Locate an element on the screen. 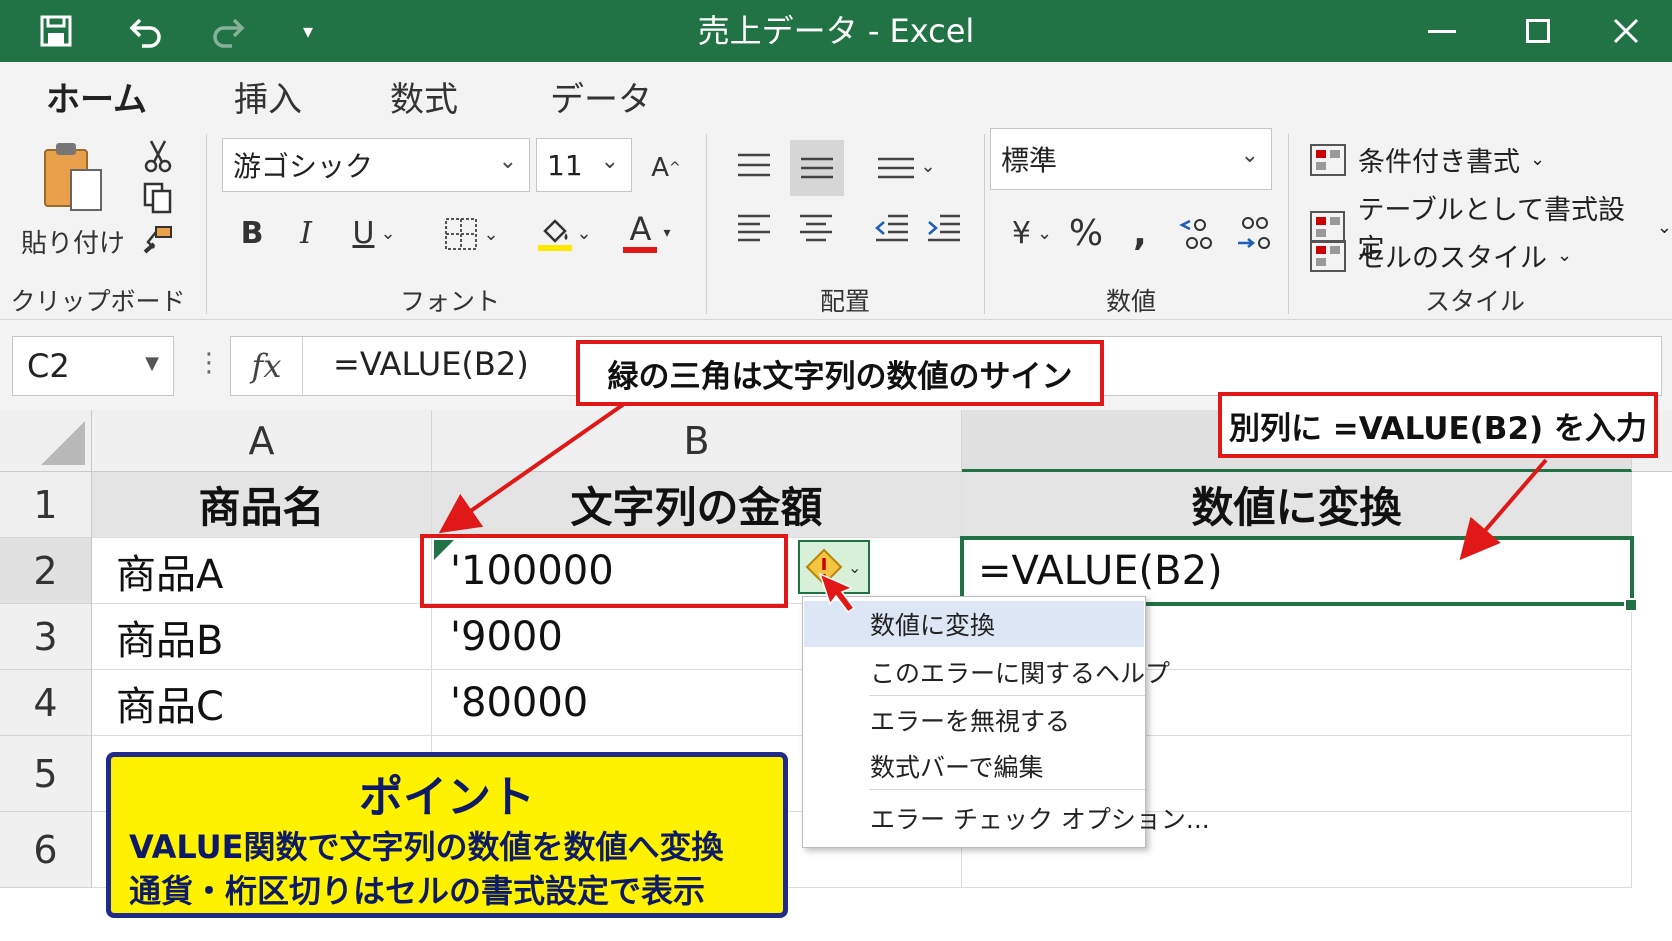 Image resolution: width=1672 pixels, height=941 pixels. callout-green-triangle: 緑の三角は文字列の数値のサイン is located at coordinates (840, 373).